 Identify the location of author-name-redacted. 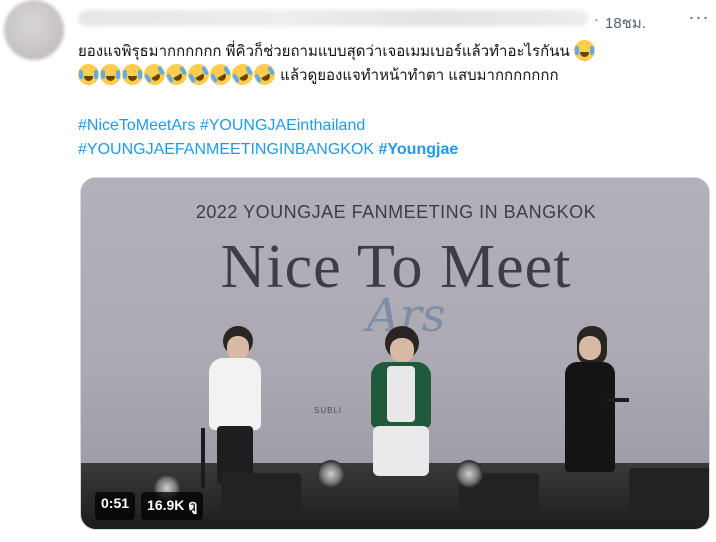
(333, 18).